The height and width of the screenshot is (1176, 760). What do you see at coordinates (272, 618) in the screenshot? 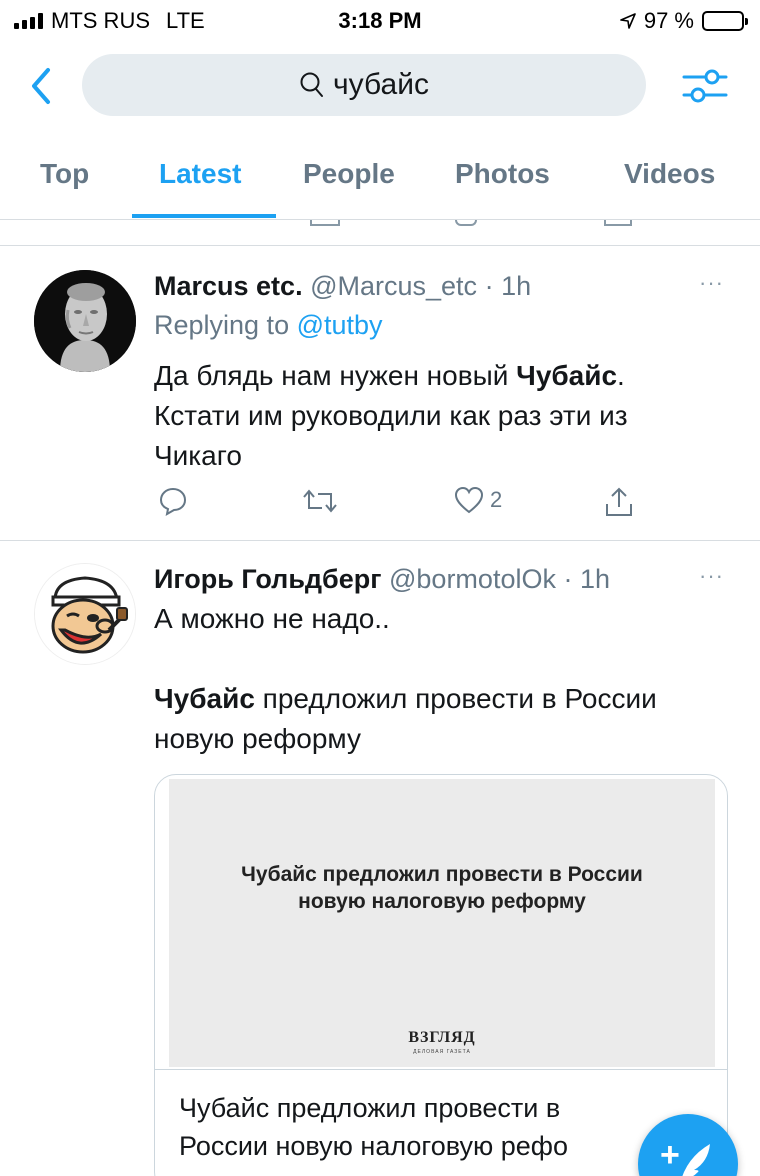
I see `tweet-text-line: А можно не надо..` at bounding box center [272, 618].